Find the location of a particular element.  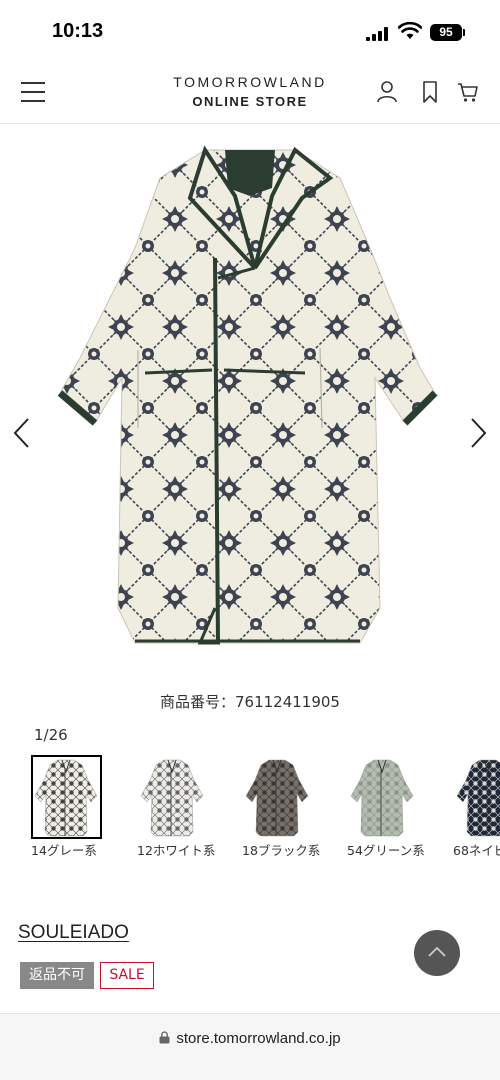

image-counter: 1/26 is located at coordinates (51, 735).